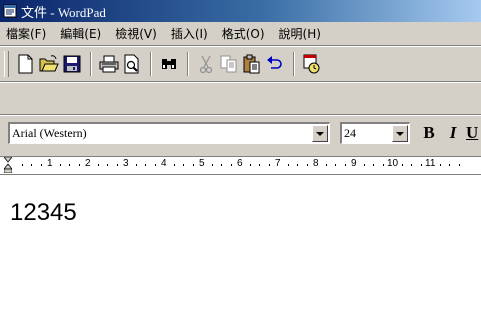  I want to click on format-bar: Arial (Western) 24 B I U, so click(240, 134).